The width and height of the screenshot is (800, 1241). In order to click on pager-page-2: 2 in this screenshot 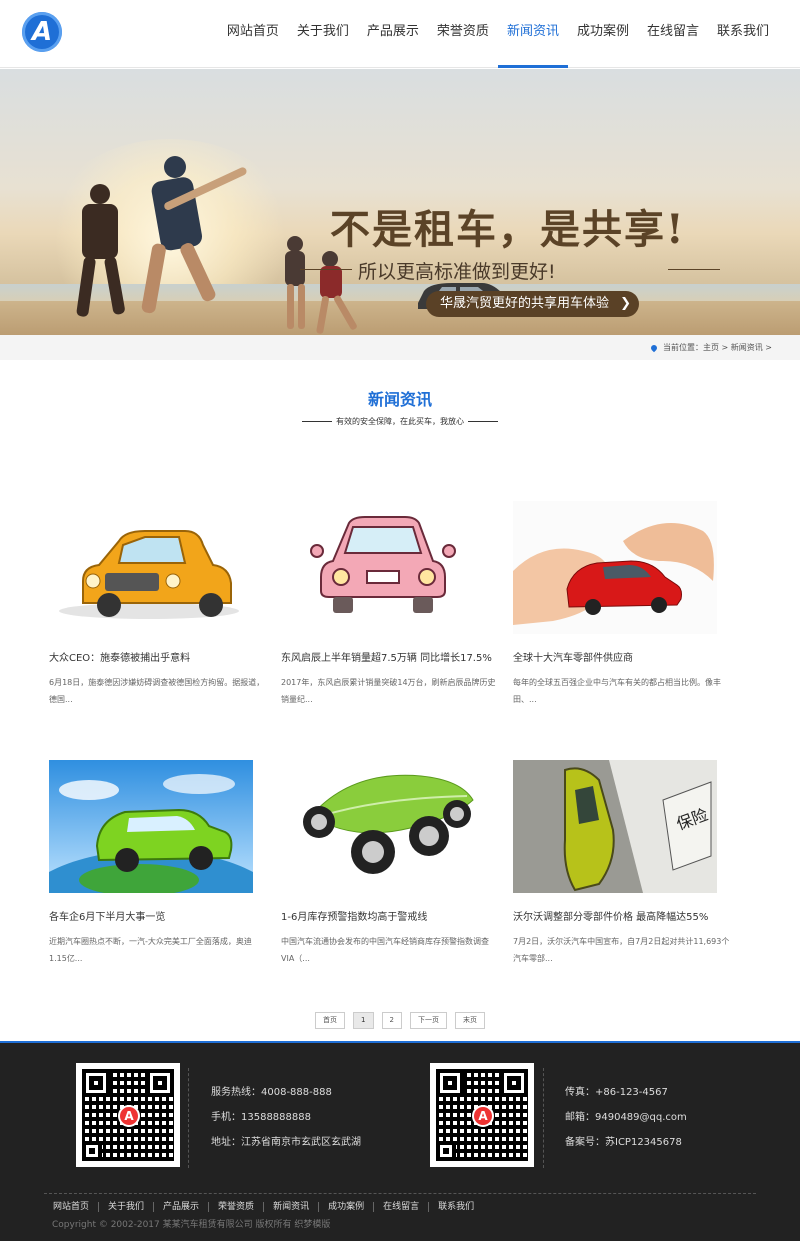, I will do `click(391, 1020)`.